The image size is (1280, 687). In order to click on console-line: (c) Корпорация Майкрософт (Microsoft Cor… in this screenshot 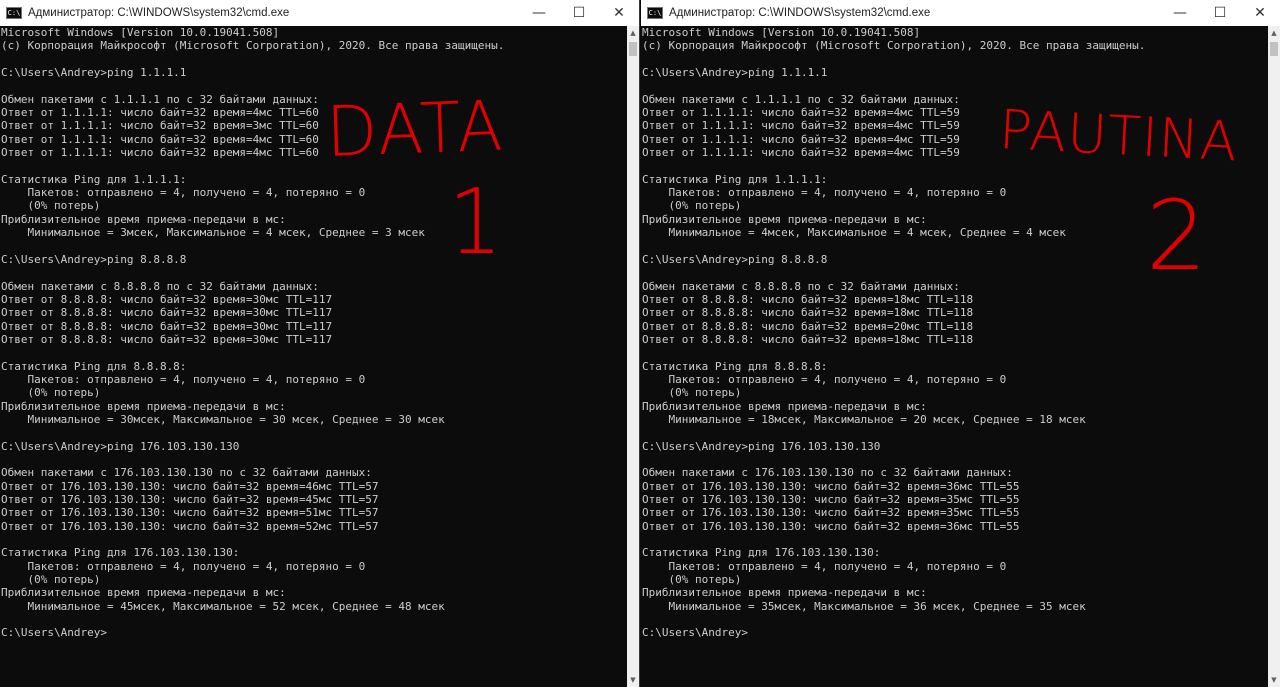, I will do `click(894, 46)`.